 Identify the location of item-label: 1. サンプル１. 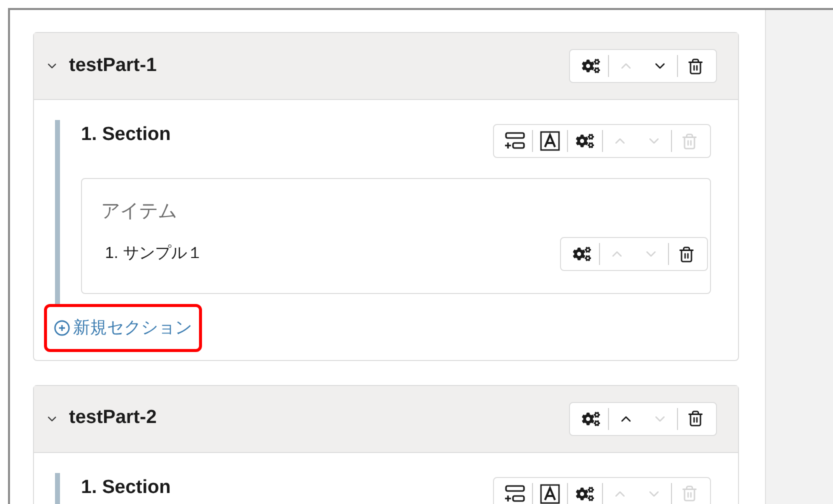
(154, 254).